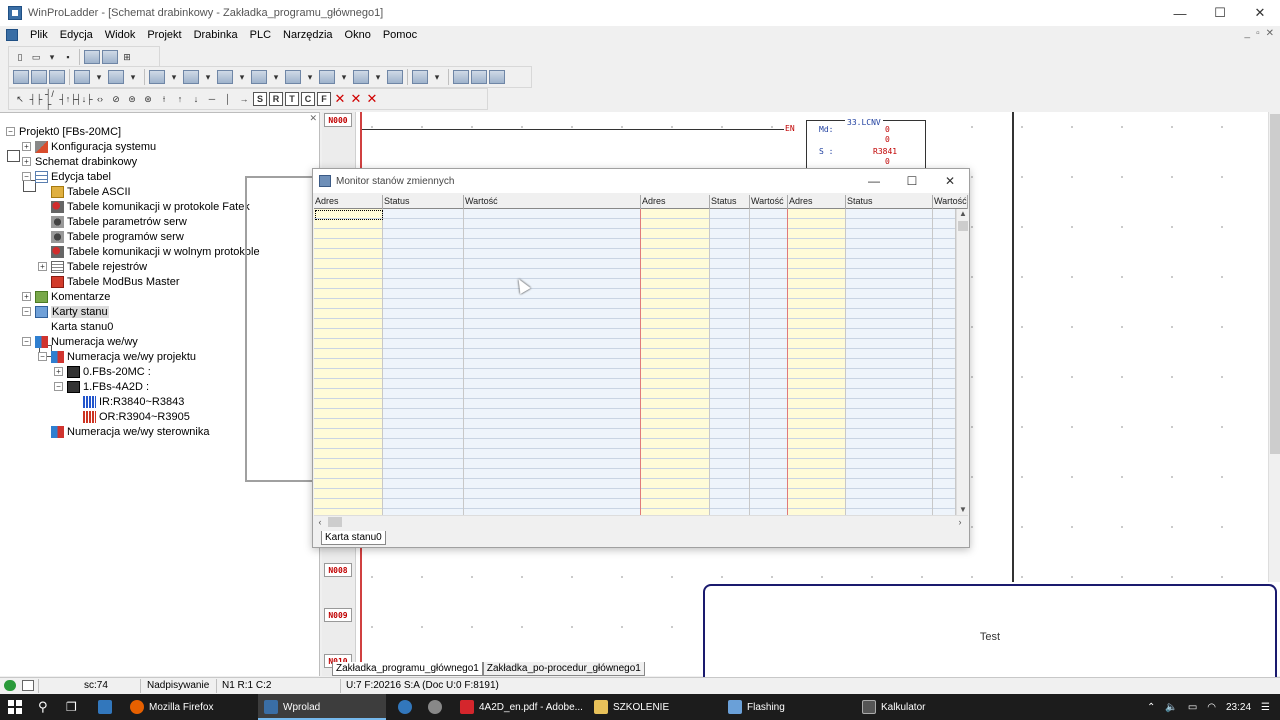  I want to click on scroll-left-icon: ‹, so click(320, 522).